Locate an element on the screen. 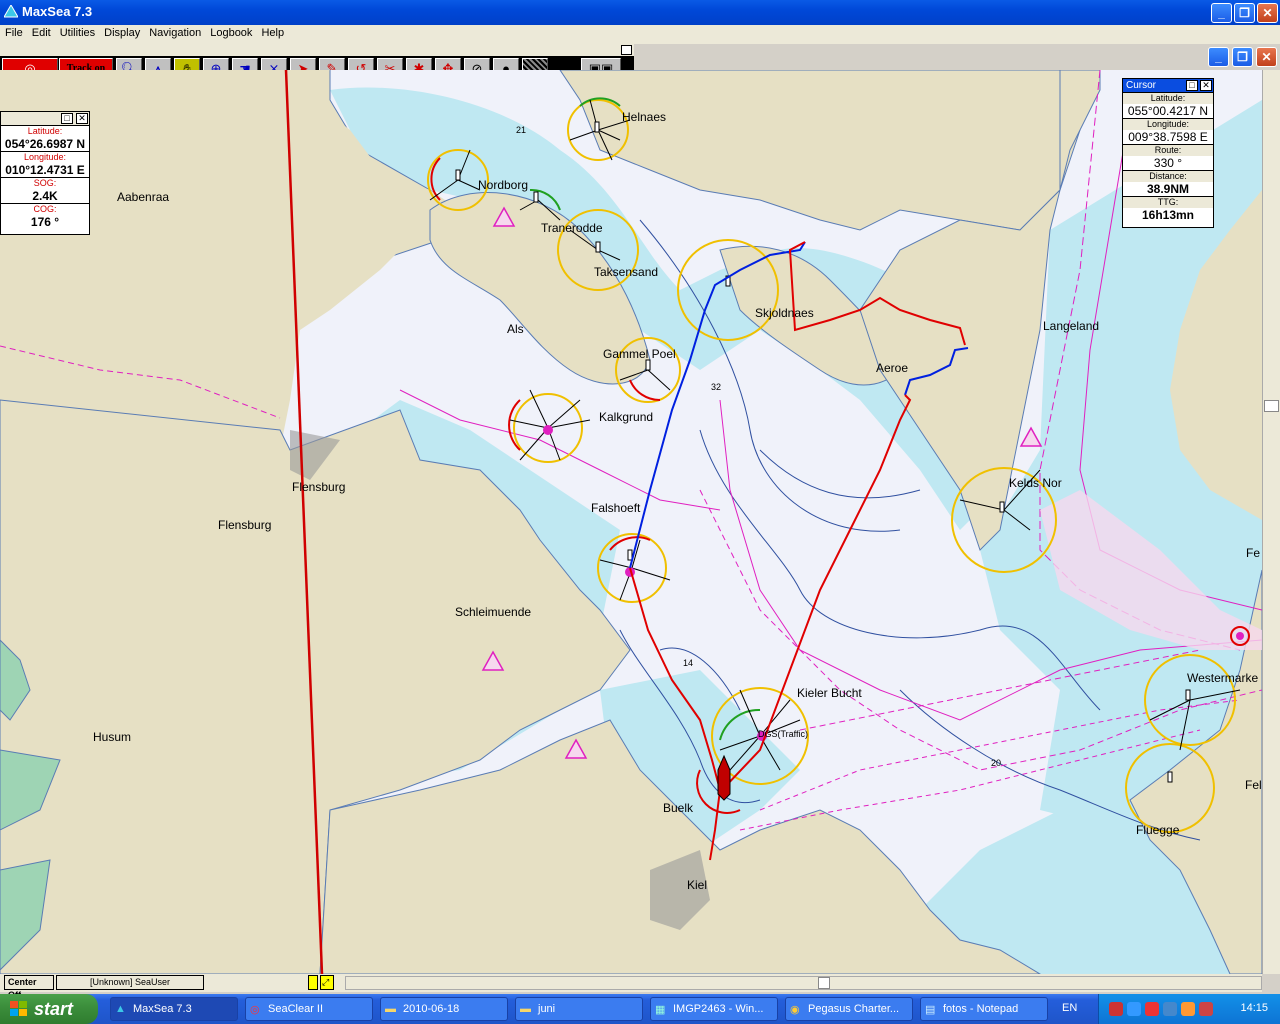 This screenshot has height=1024, width=1280. task-maxsea: ▲ MaxSea 7.3 is located at coordinates (174, 1009).